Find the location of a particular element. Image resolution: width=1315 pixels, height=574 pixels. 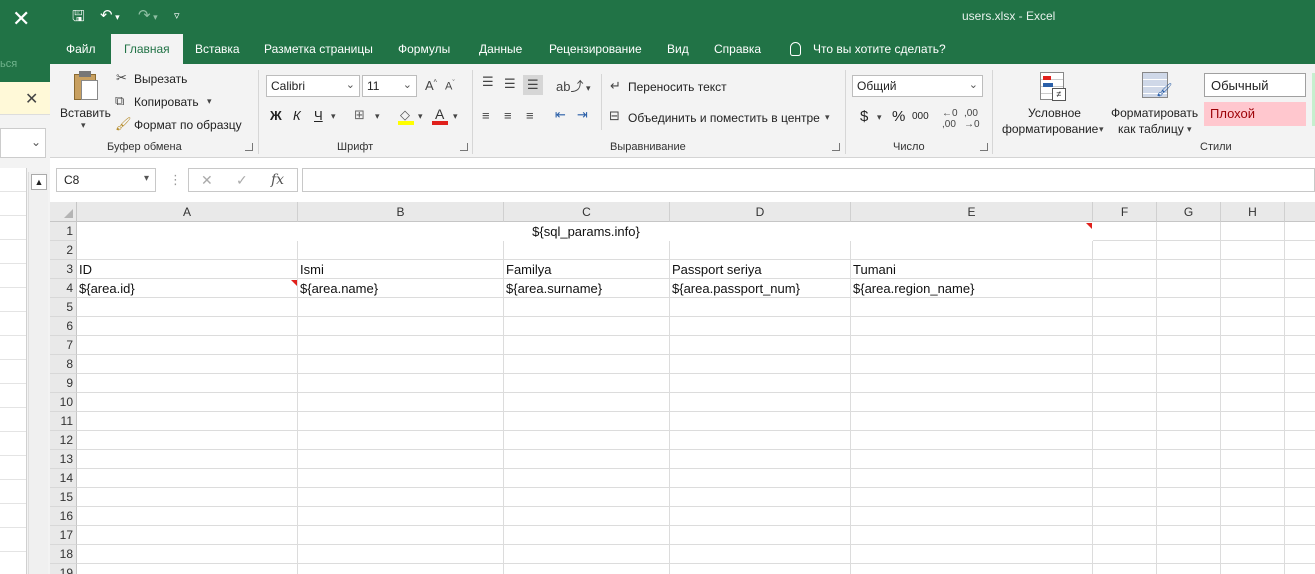

column-header-g: G is located at coordinates (1189, 212).